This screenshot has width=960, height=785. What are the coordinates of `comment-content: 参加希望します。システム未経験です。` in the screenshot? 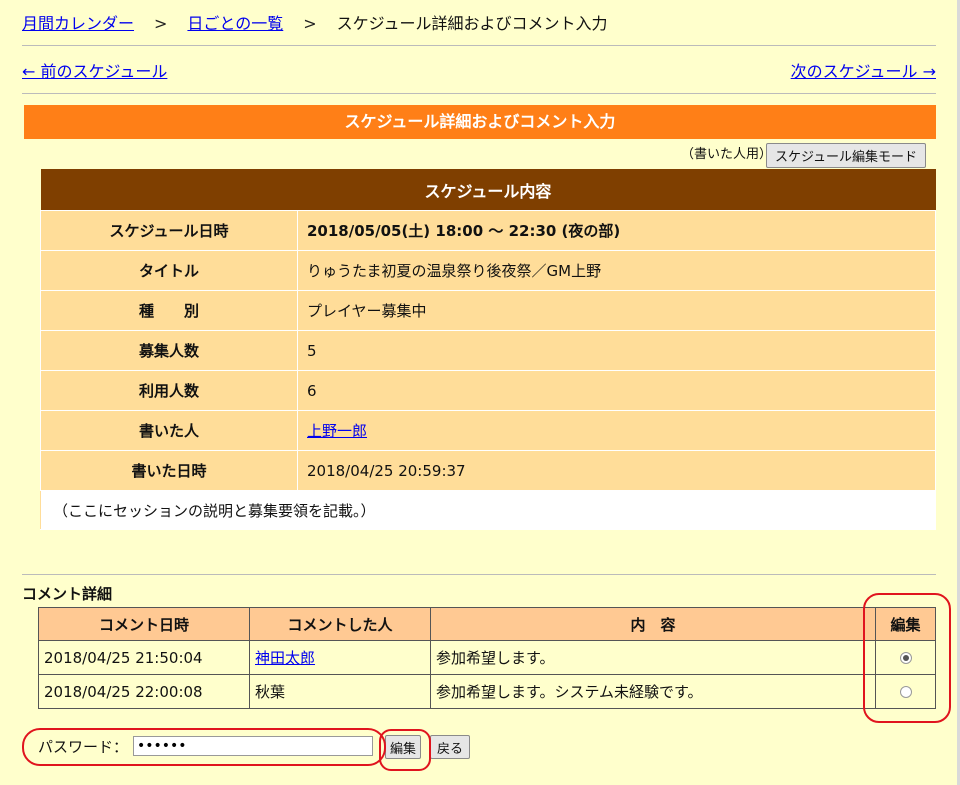 It's located at (653, 691).